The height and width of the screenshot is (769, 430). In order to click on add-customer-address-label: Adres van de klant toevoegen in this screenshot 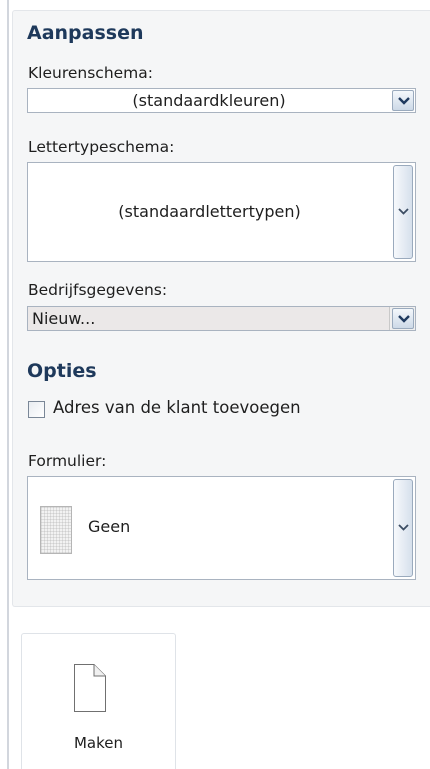, I will do `click(177, 407)`.